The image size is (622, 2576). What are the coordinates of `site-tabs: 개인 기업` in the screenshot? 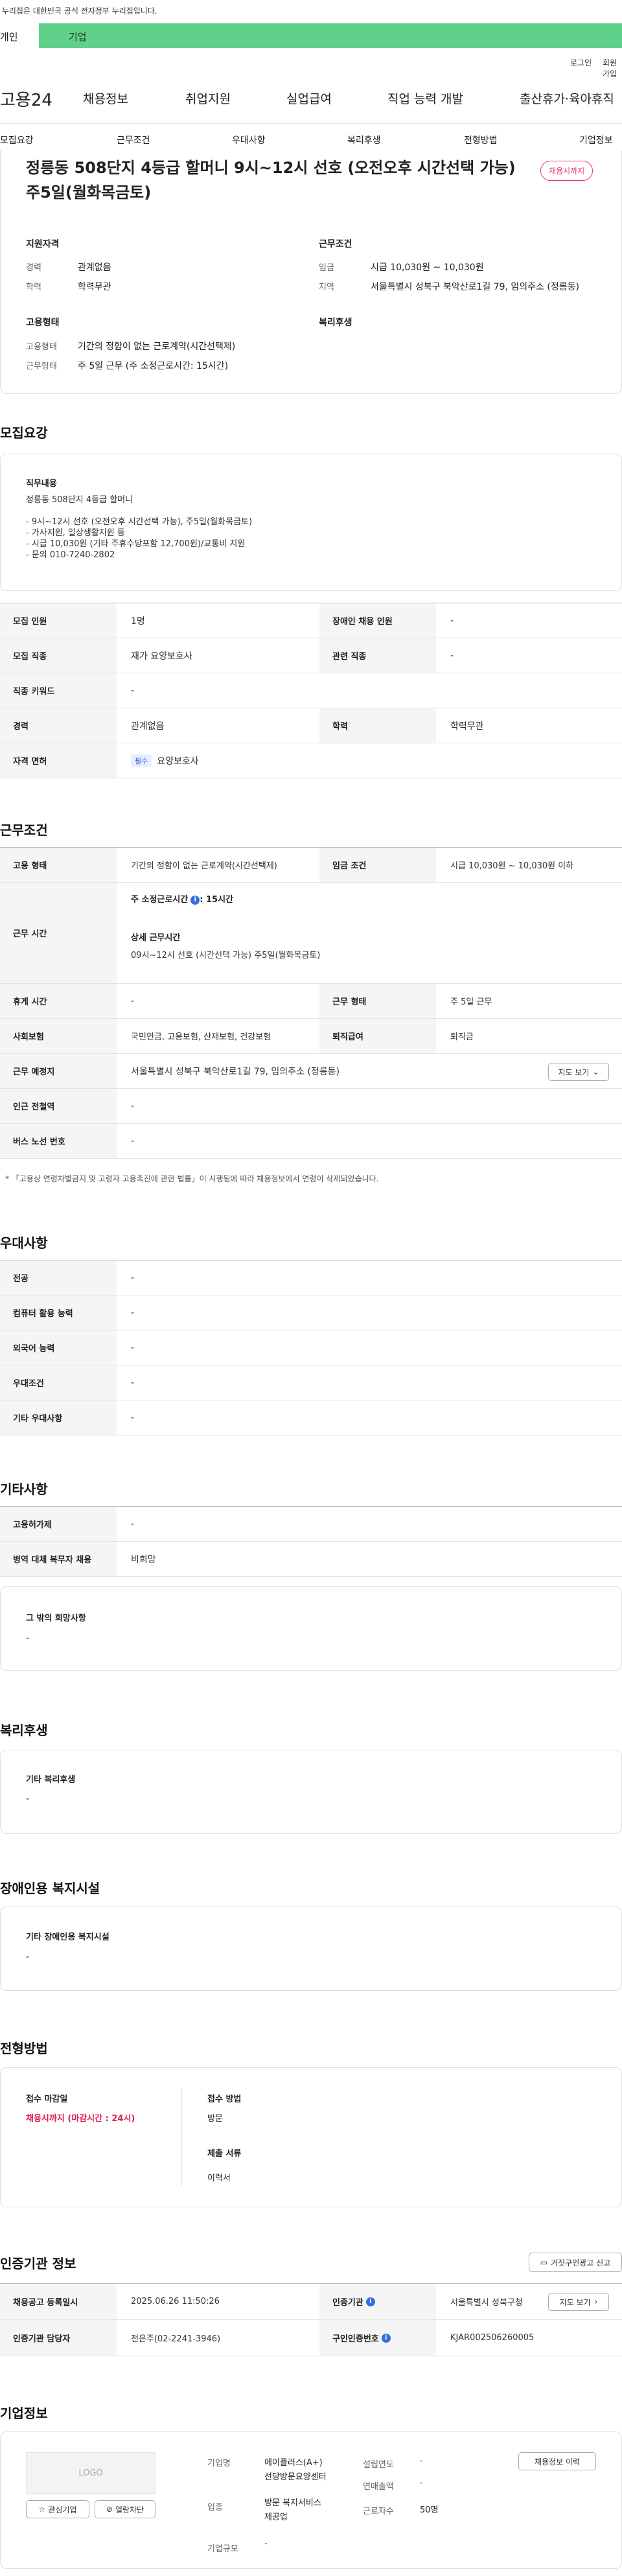 It's located at (311, 36).